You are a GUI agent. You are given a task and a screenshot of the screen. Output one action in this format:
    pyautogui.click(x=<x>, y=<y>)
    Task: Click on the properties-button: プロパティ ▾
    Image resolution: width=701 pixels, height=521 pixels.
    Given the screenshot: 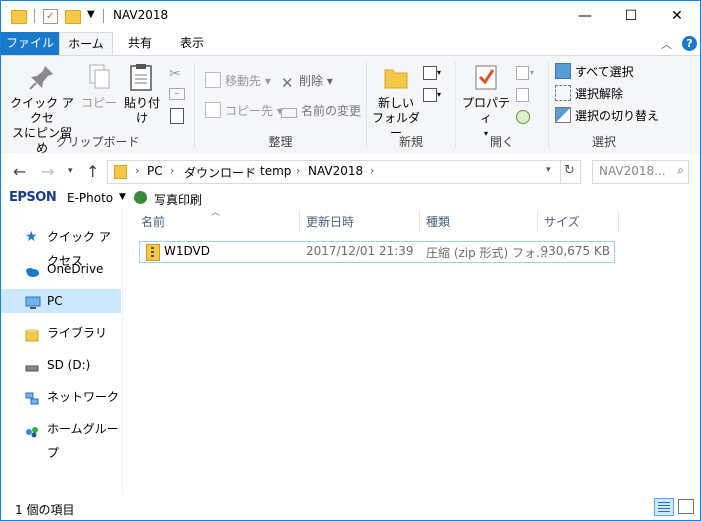 What is the action you would take?
    pyautogui.click(x=486, y=101)
    